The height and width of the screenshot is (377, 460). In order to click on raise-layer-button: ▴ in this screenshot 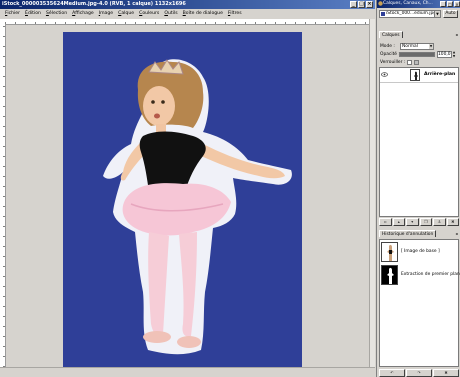, I will do `click(398, 222)`.